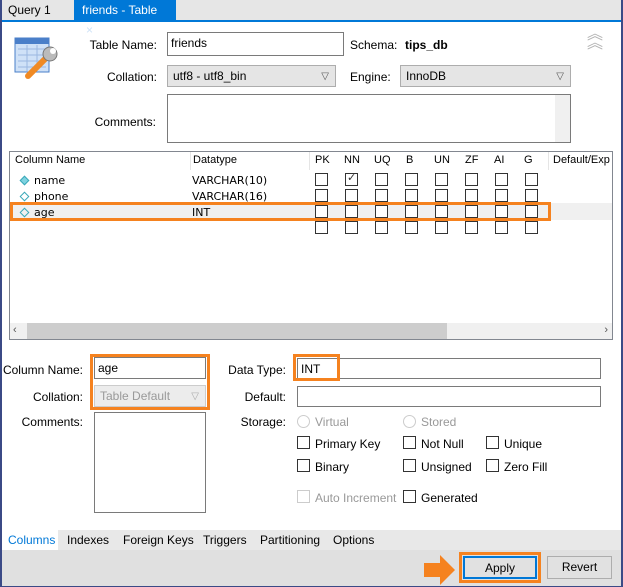 This screenshot has width=623, height=587. What do you see at coordinates (15, 330) in the screenshot?
I see `scroll-left-icon: ‹` at bounding box center [15, 330].